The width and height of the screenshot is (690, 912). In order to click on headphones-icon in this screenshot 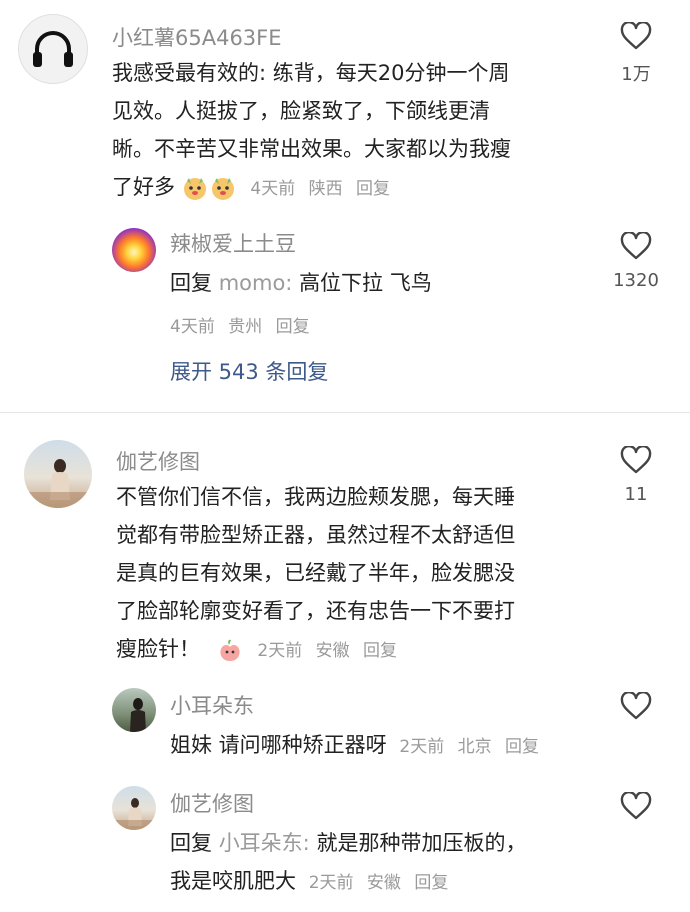, I will do `click(53, 49)`.